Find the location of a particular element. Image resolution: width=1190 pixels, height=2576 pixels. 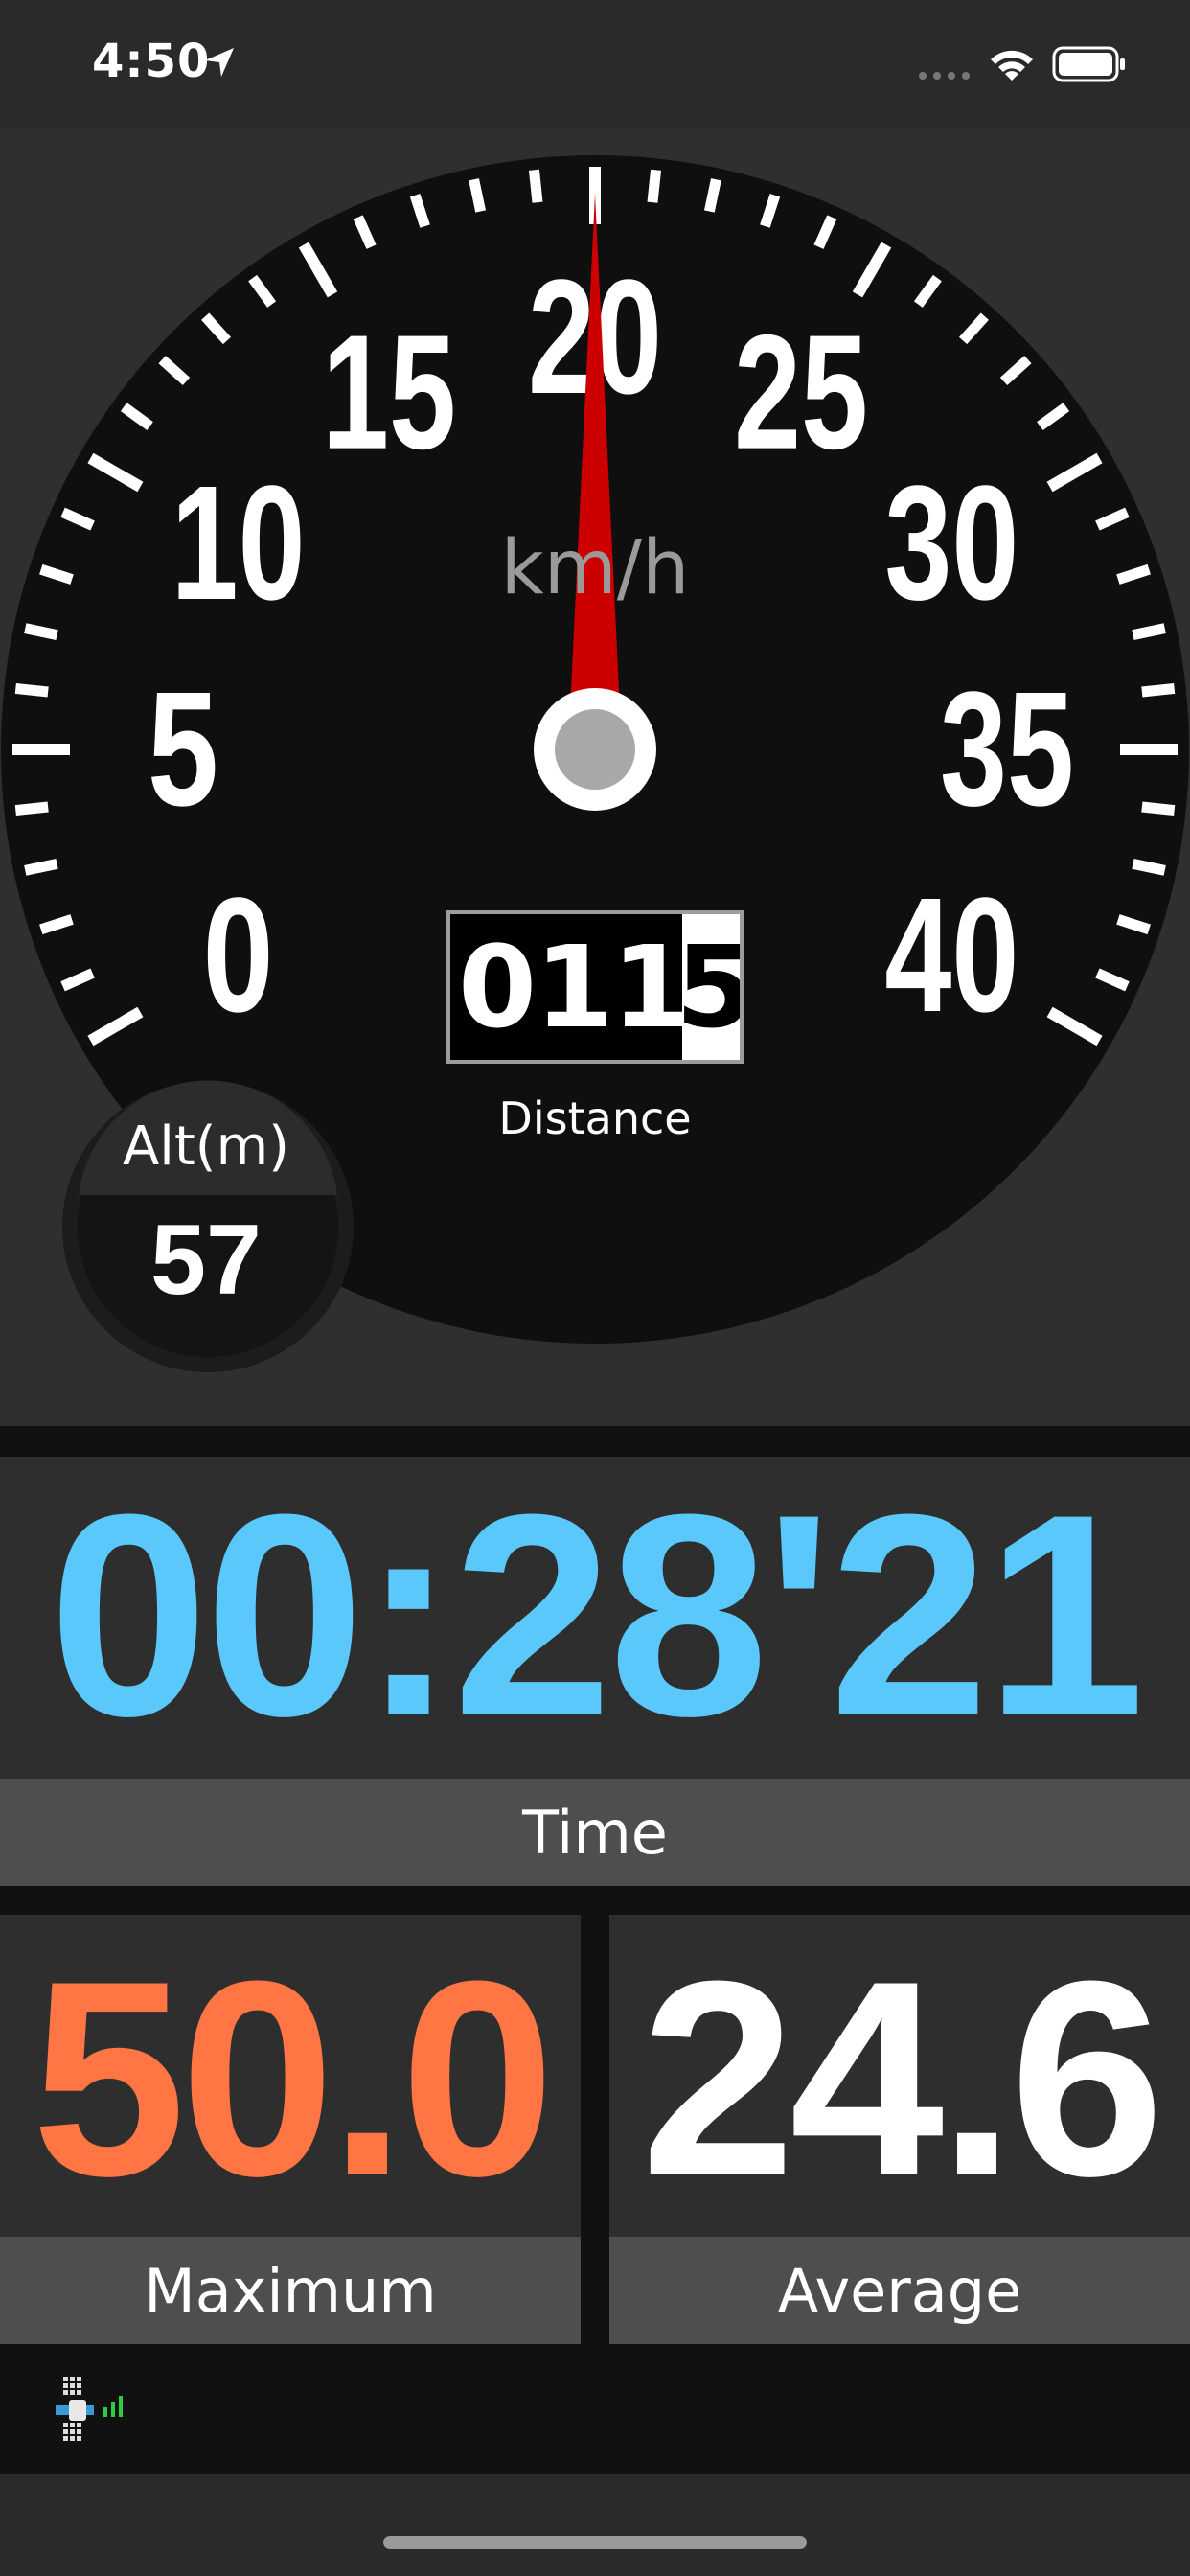

status-bar: 4:50 is located at coordinates (595, 63).